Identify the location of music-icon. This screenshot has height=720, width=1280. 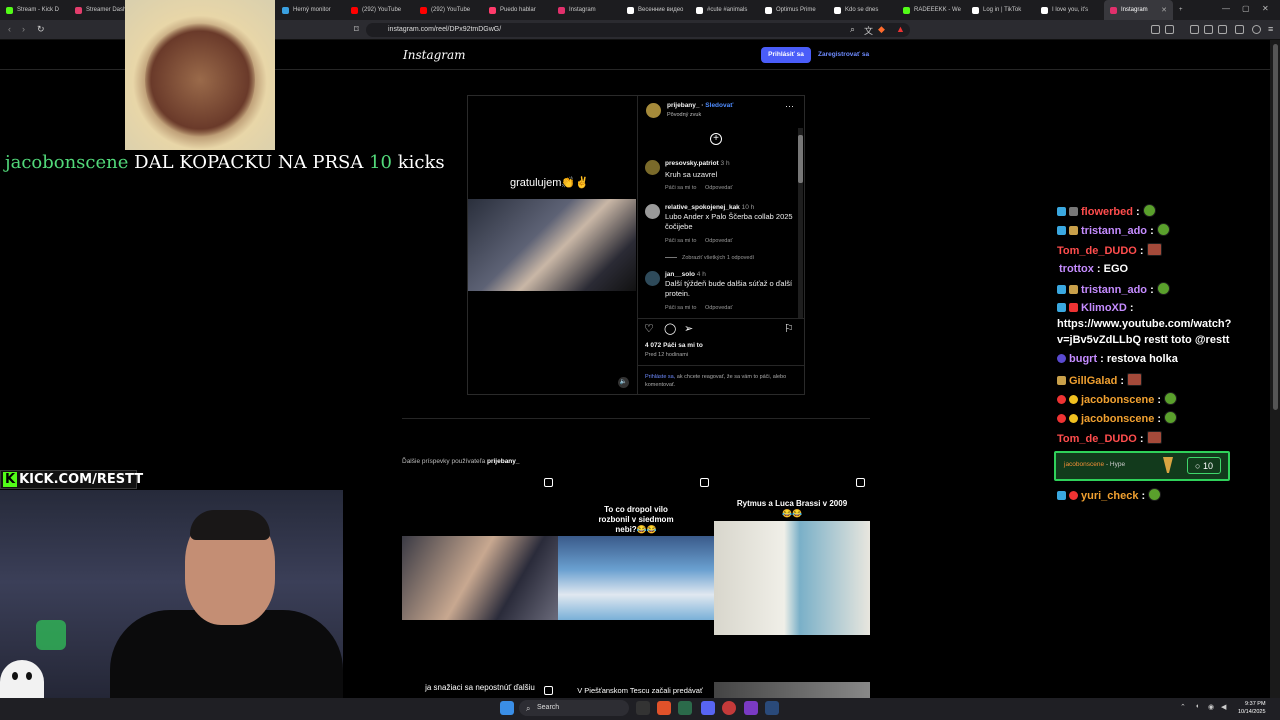
(1194, 29).